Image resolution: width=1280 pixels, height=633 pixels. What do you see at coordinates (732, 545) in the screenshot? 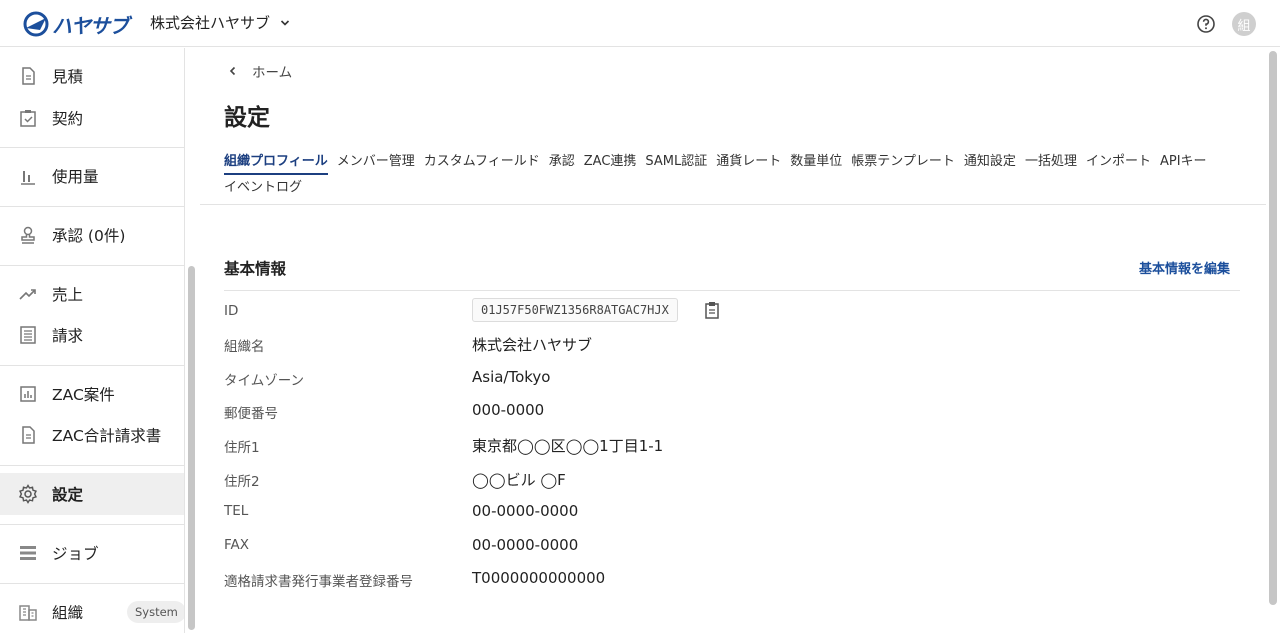
I see `field-row-fax: FAX 00-0000-0000` at bounding box center [732, 545].